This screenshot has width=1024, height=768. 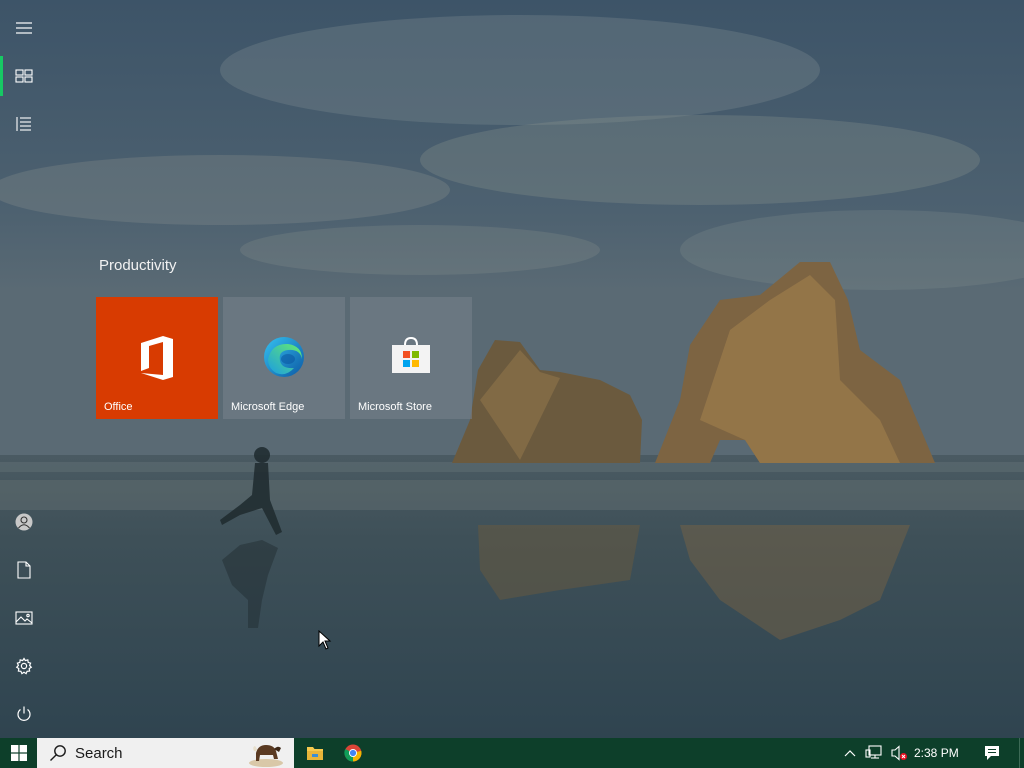 What do you see at coordinates (512, 753) in the screenshot?
I see `taskbar: Search 2:38 PM` at bounding box center [512, 753].